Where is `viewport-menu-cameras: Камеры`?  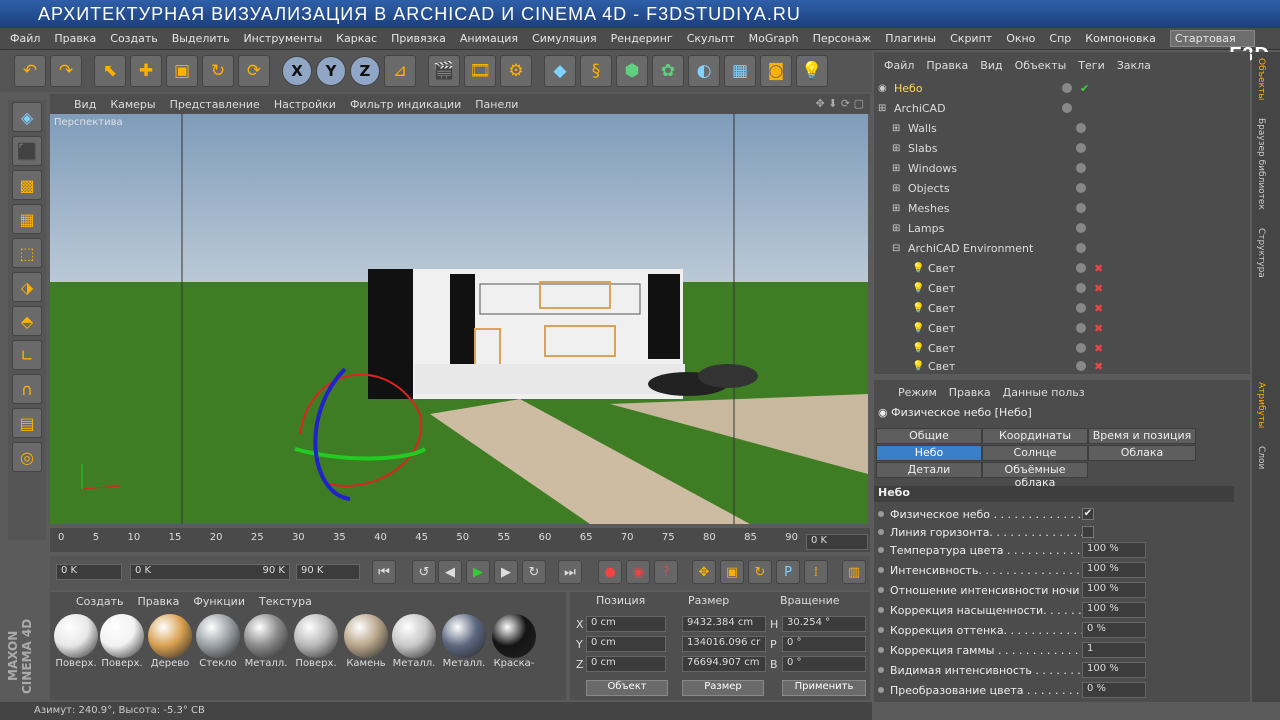
viewport-menu-cameras: Камеры is located at coordinates (132, 104).